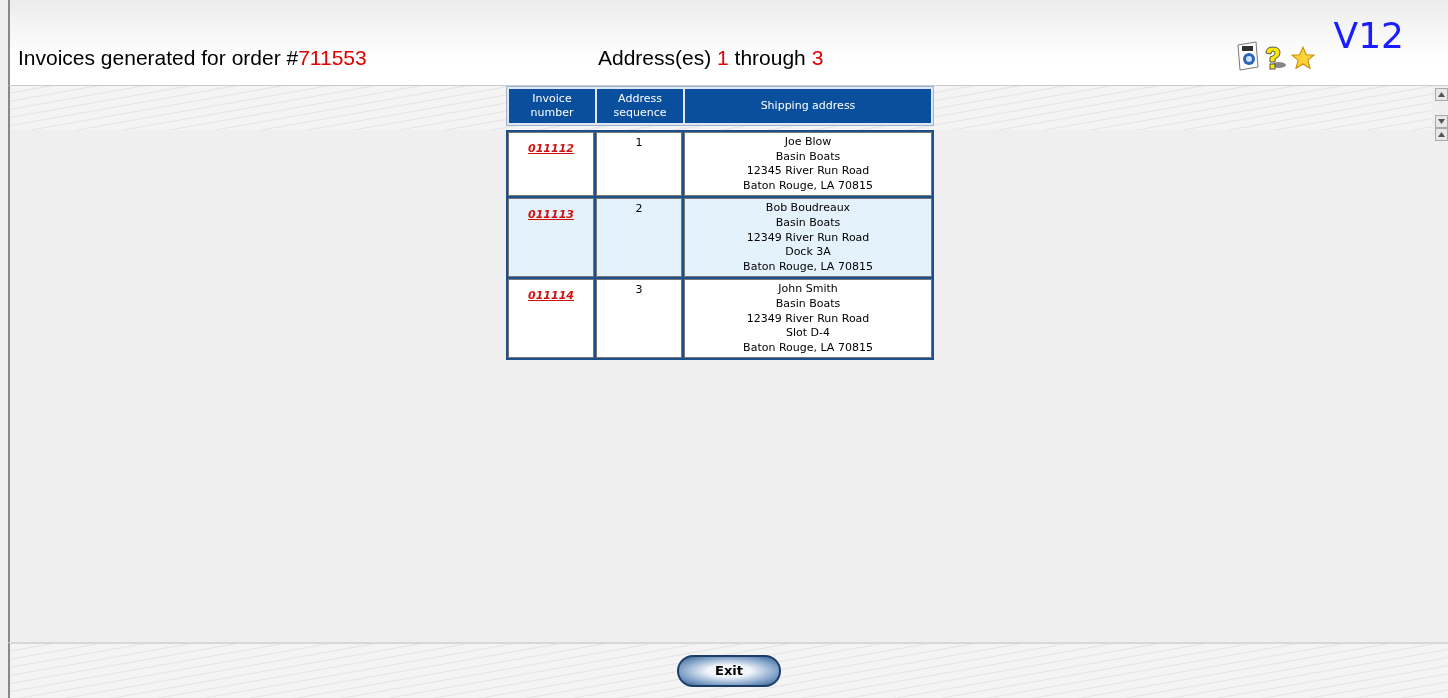 This screenshot has height=698, width=1448. I want to click on column-header: Shipping address, so click(808, 106).